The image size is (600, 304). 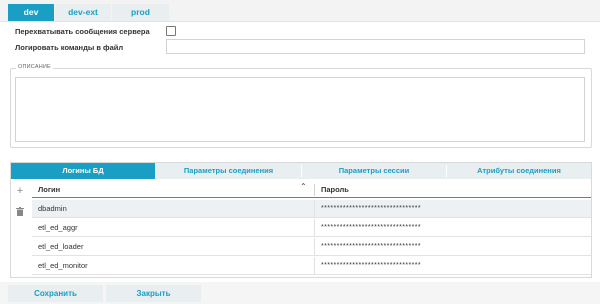 What do you see at coordinates (173, 189) in the screenshot?
I see `column-header-login: Логин` at bounding box center [173, 189].